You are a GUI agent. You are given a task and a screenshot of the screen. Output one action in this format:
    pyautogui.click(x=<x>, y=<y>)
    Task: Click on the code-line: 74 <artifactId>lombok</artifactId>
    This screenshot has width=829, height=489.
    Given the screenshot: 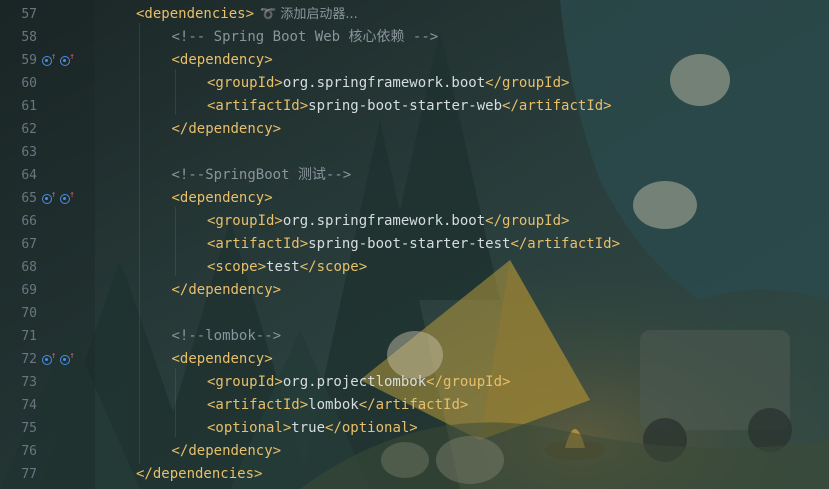 What is the action you would take?
    pyautogui.click(x=414, y=405)
    